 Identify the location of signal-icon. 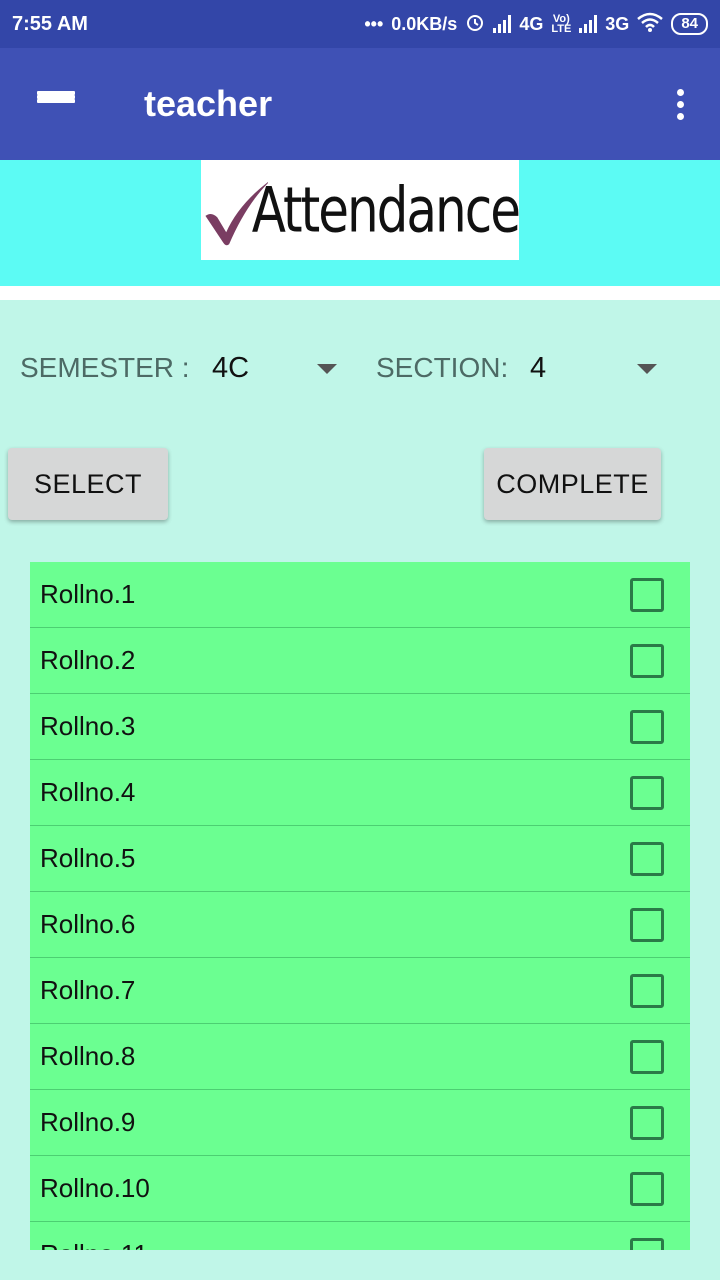
(502, 24).